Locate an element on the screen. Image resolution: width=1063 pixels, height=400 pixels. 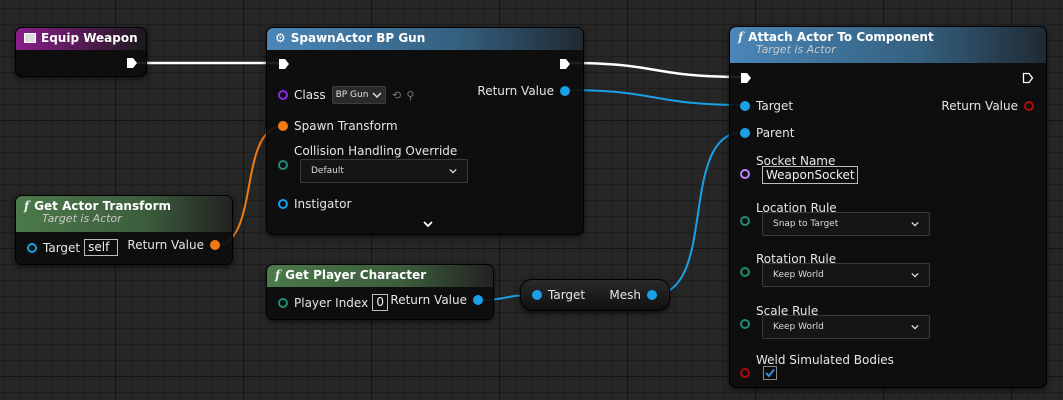
mesh-label: Mesh is located at coordinates (625, 295).